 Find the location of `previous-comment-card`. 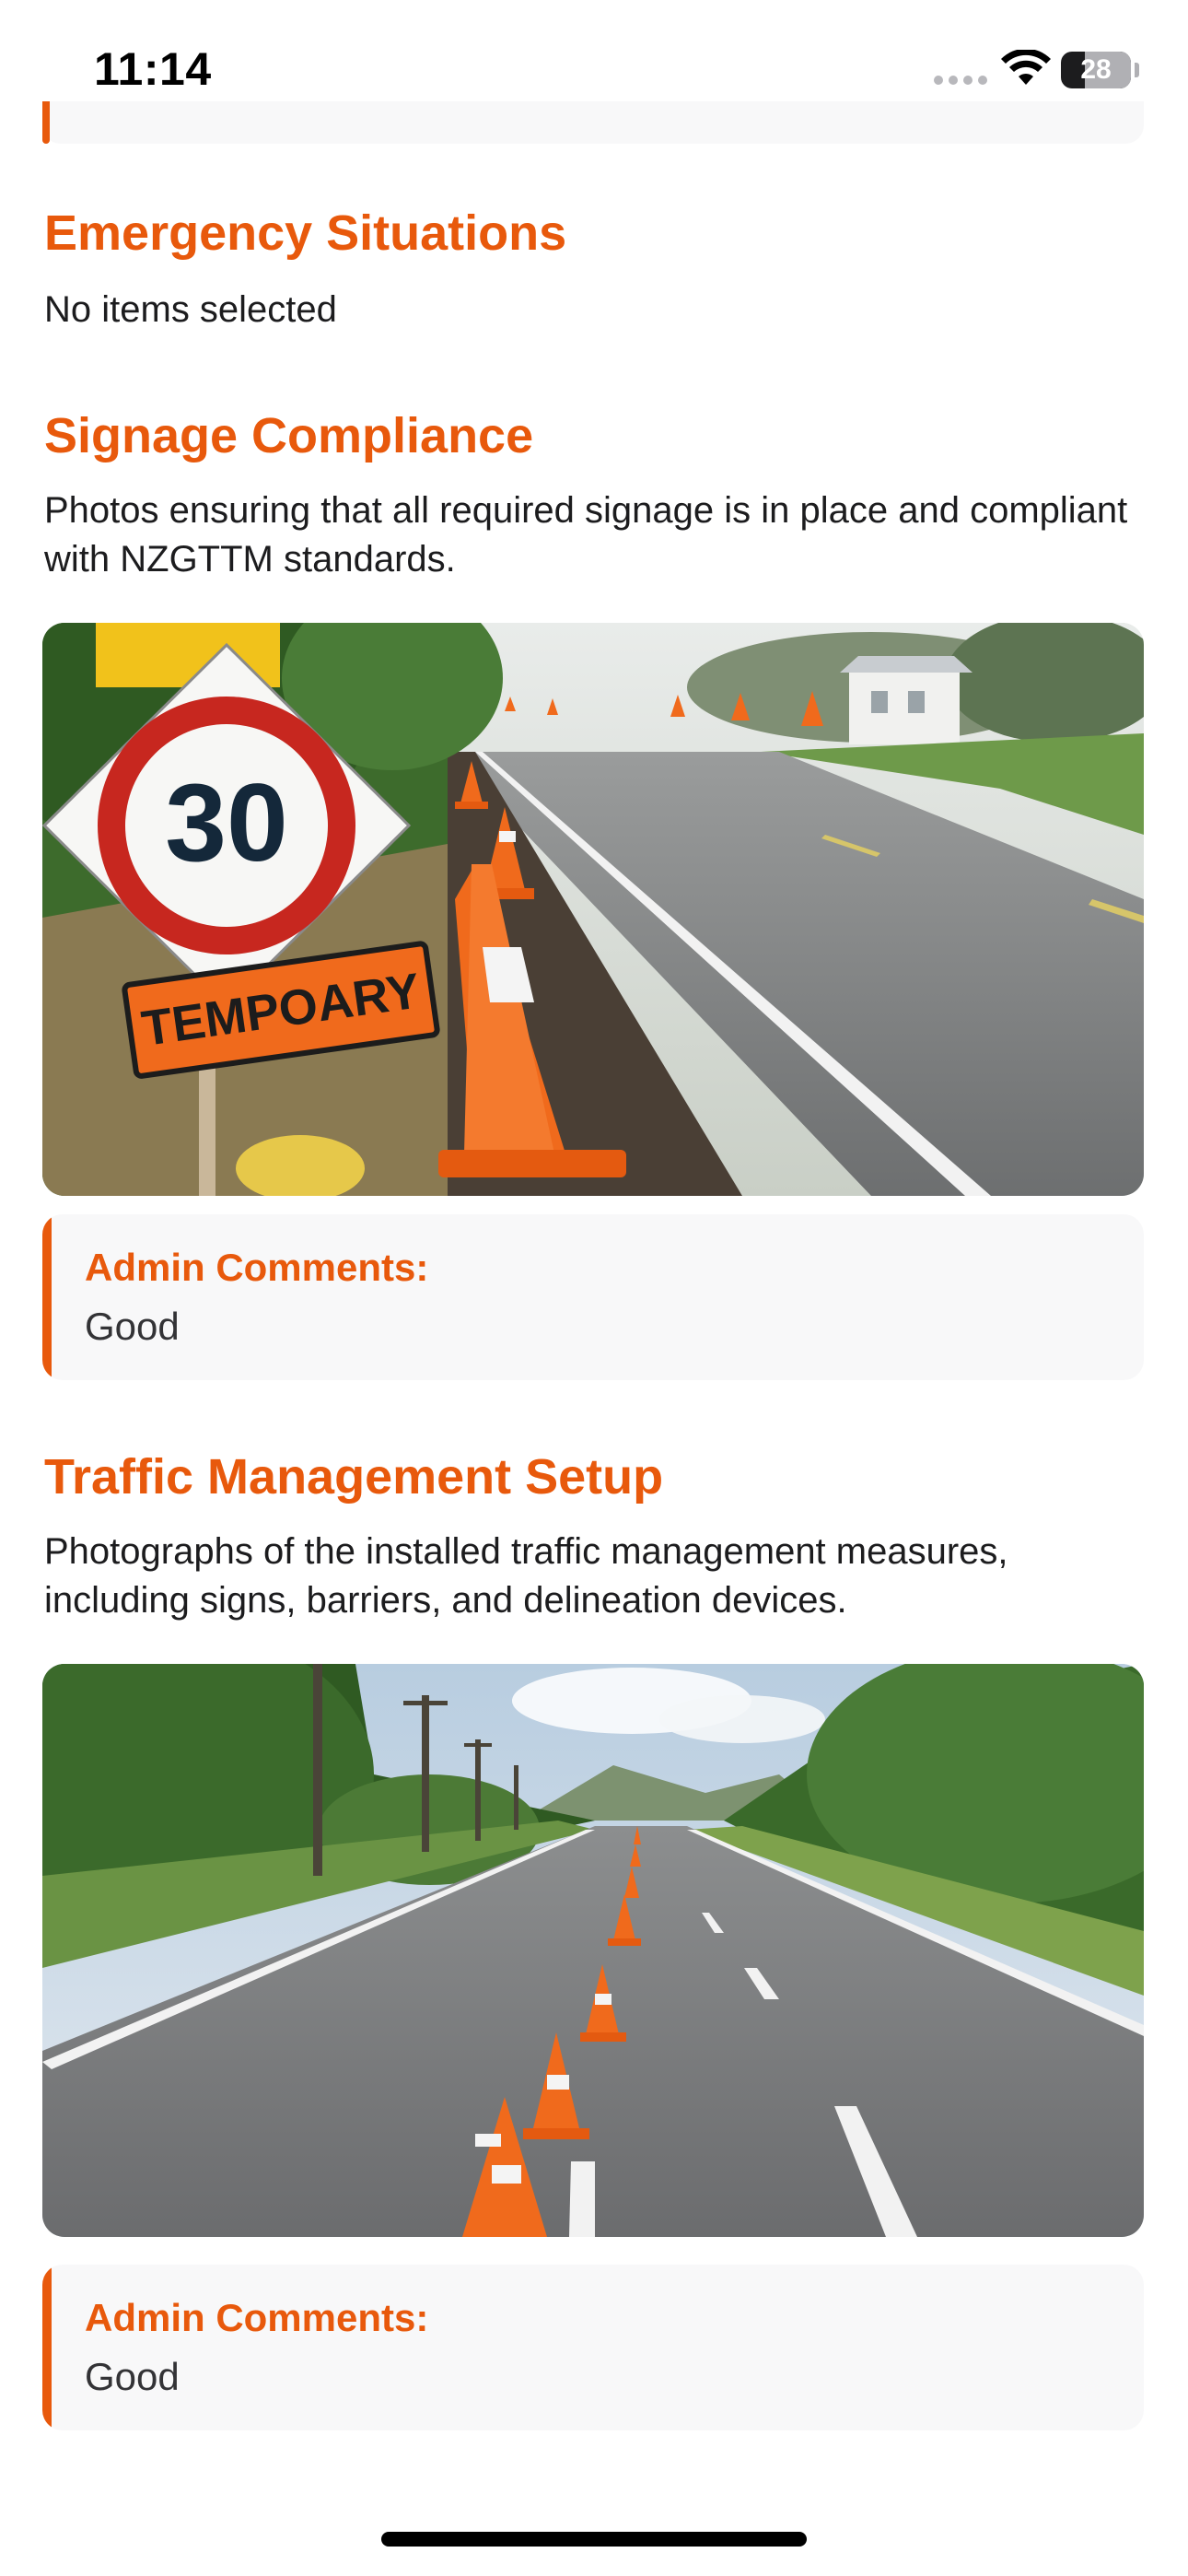

previous-comment-card is located at coordinates (593, 122).